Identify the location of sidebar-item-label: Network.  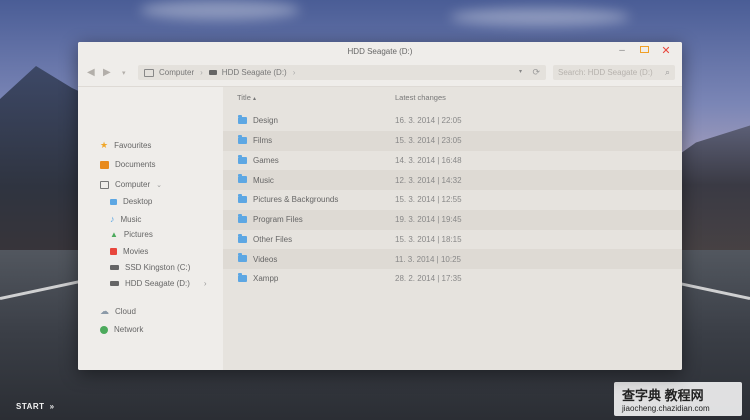
(129, 329).